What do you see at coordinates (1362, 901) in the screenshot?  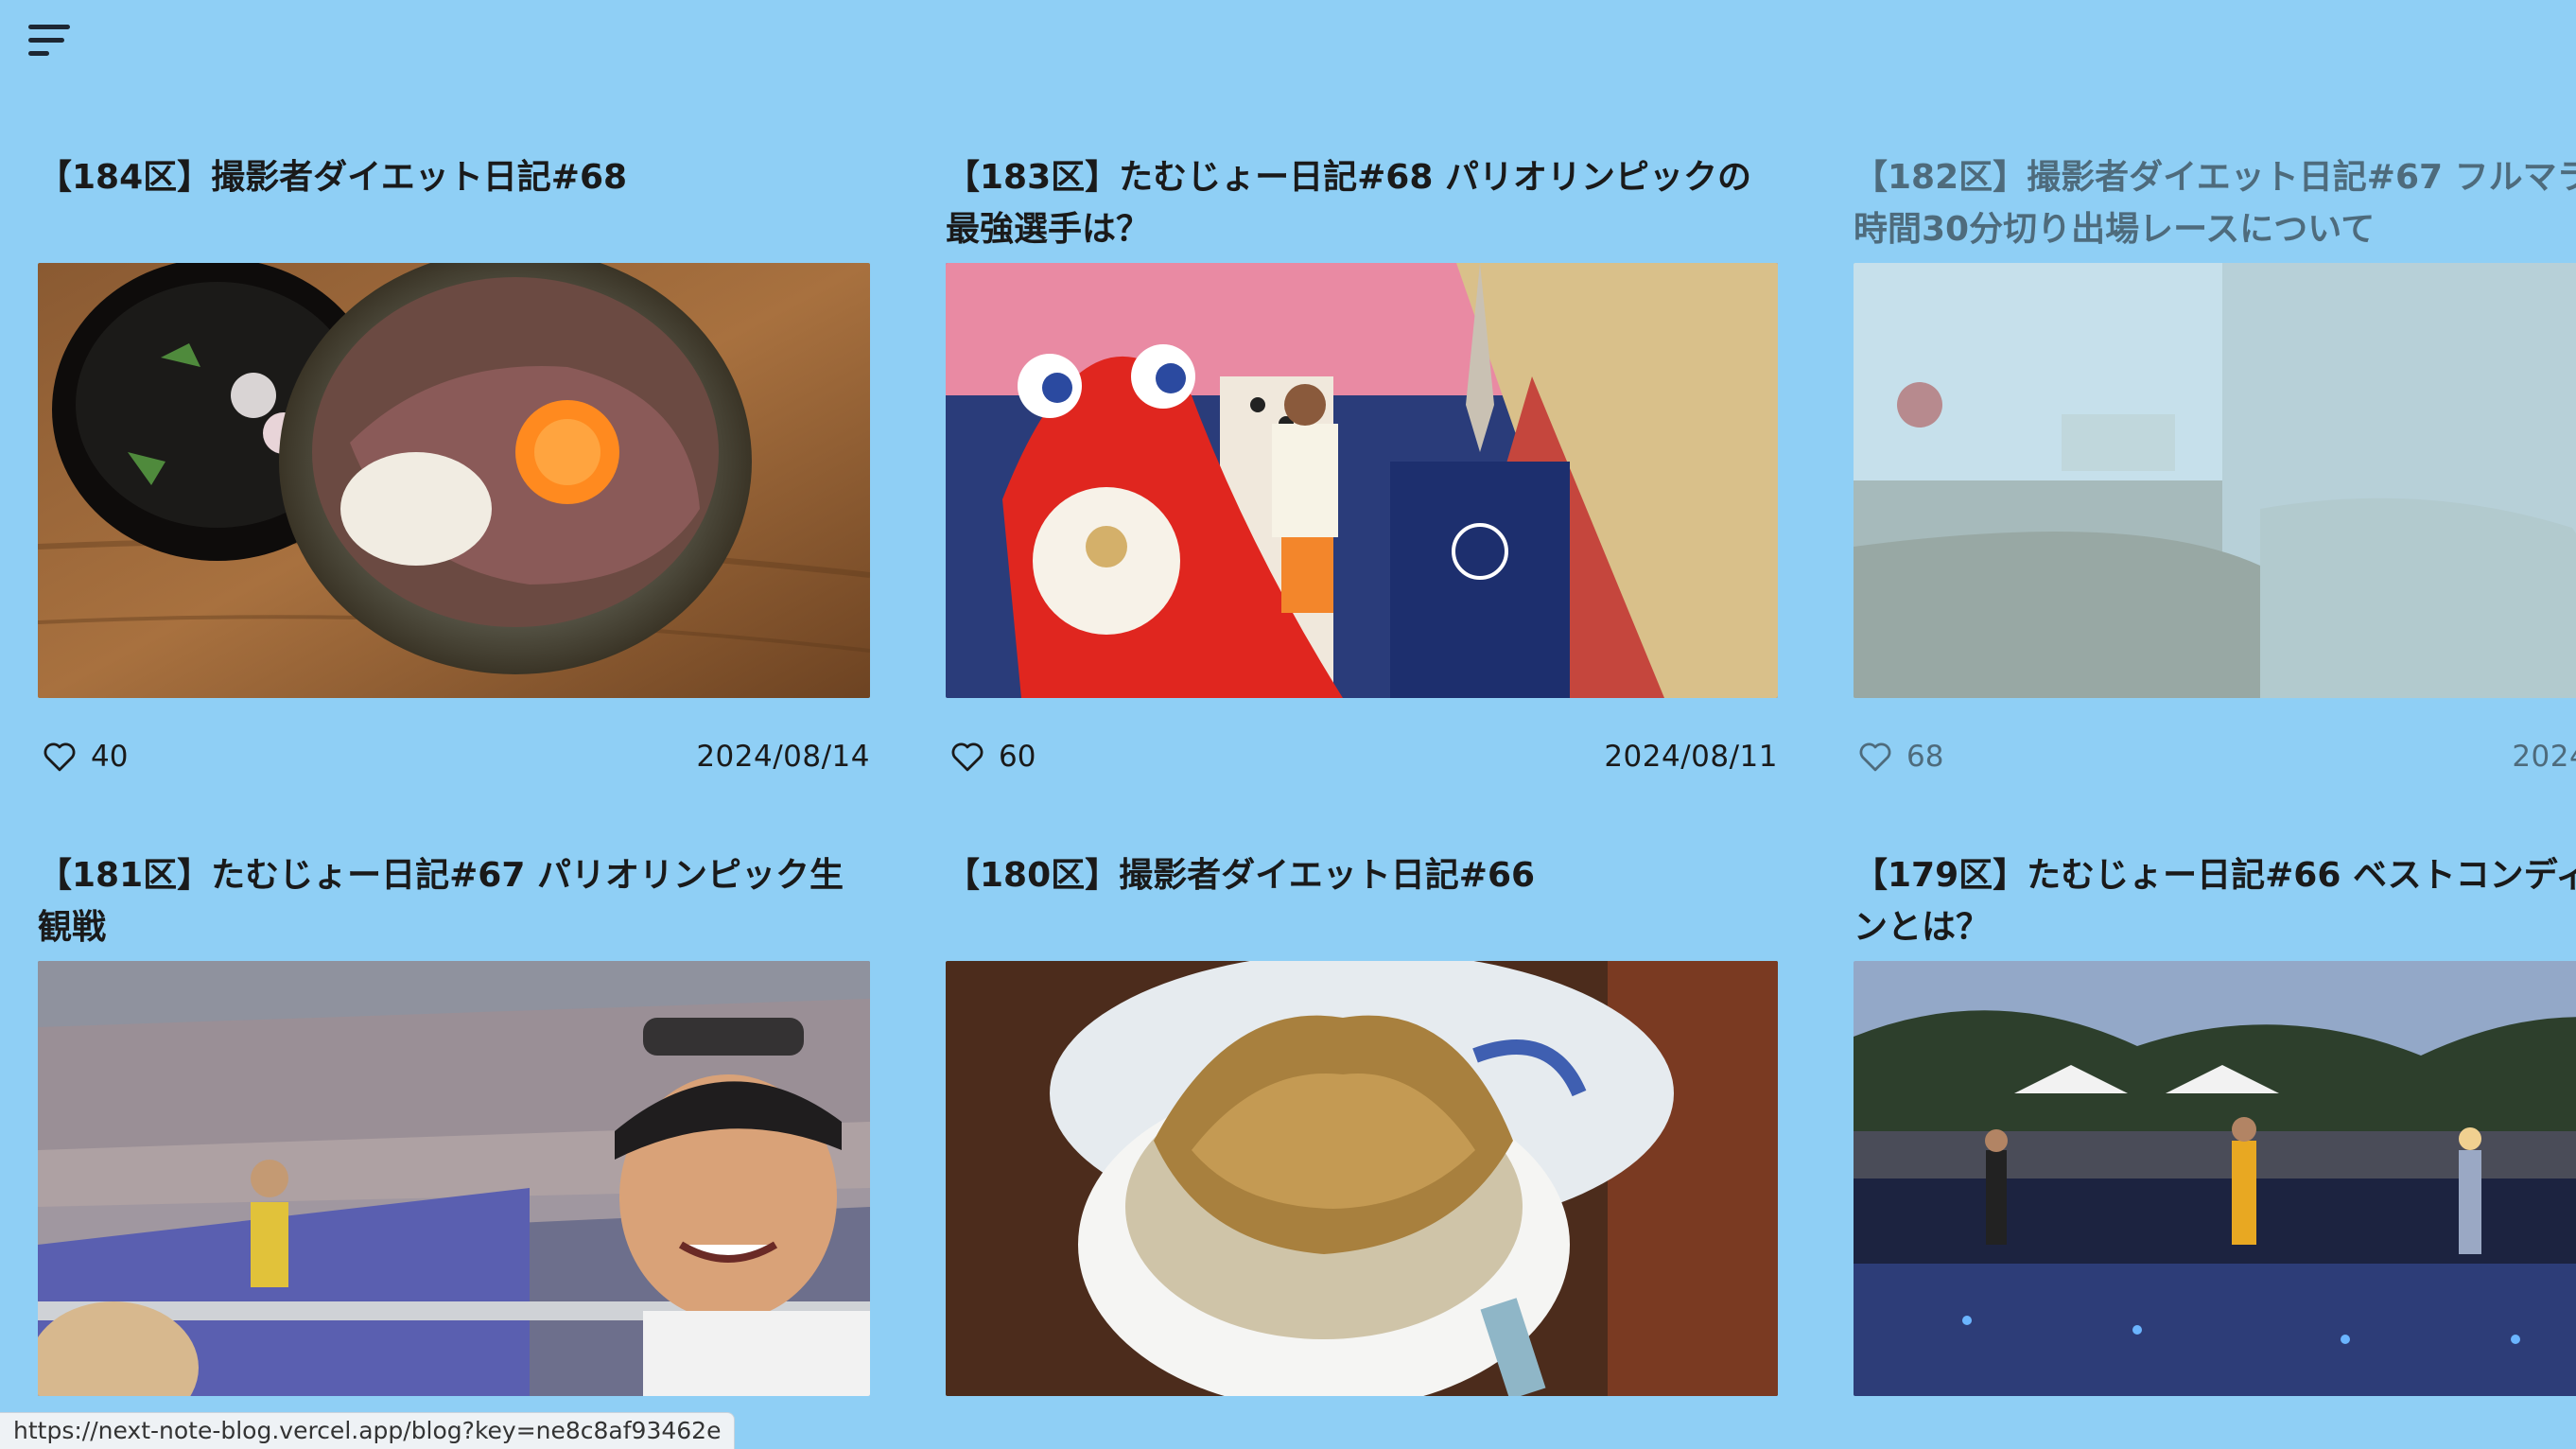 I see `post-title: 【180区】撮影者ダイエット日記#66` at bounding box center [1362, 901].